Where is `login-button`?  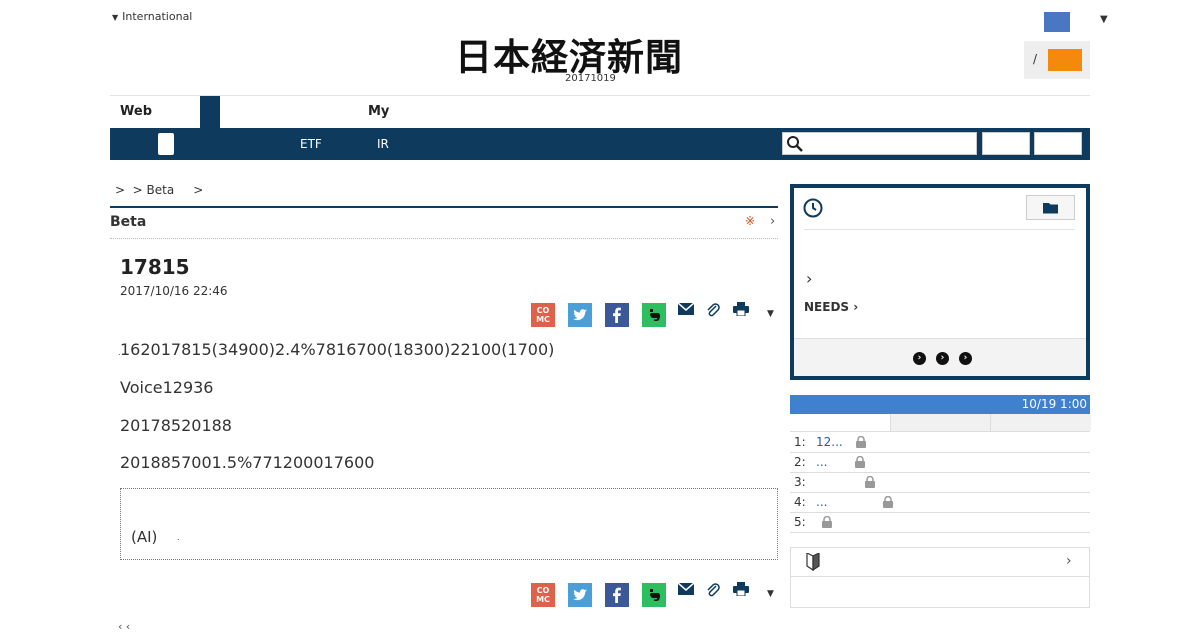 login-button is located at coordinates (1065, 60).